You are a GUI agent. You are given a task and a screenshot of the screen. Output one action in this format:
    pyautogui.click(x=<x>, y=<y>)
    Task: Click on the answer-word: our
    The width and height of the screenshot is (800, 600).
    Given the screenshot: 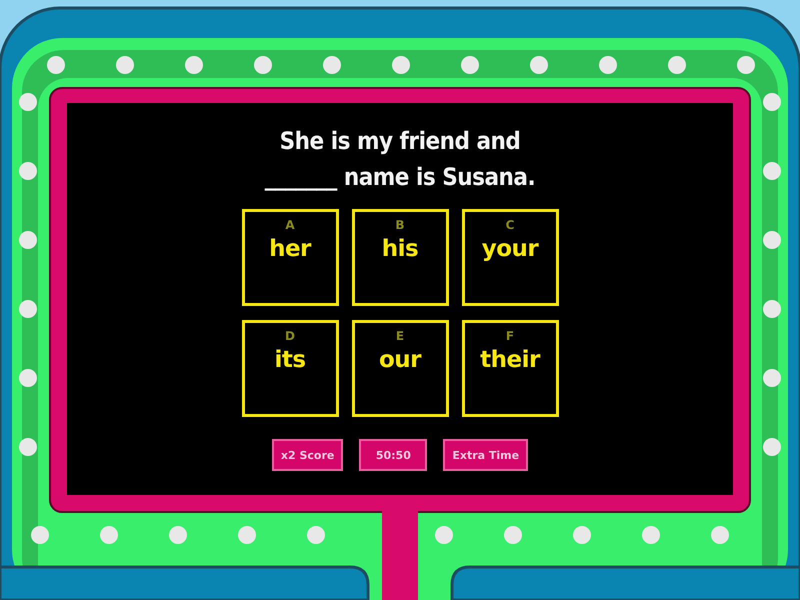 What is the action you would take?
    pyautogui.click(x=400, y=360)
    